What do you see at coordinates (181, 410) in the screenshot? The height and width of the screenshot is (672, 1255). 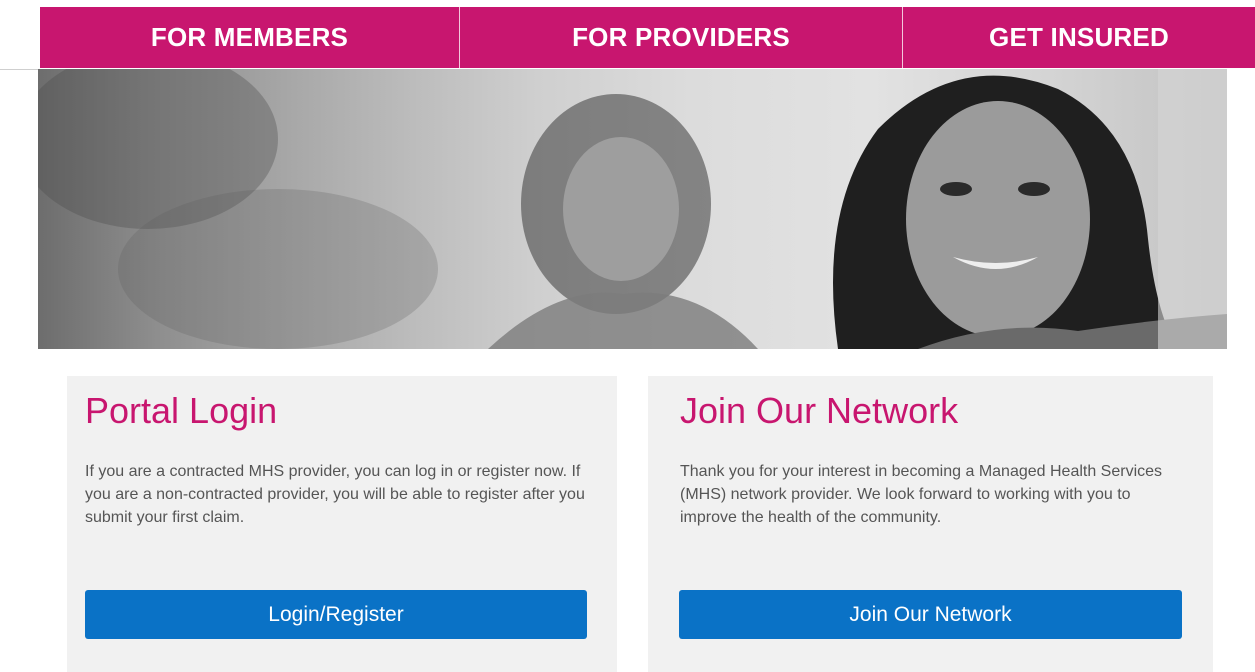 I see `portal-login-title: Portal Login` at bounding box center [181, 410].